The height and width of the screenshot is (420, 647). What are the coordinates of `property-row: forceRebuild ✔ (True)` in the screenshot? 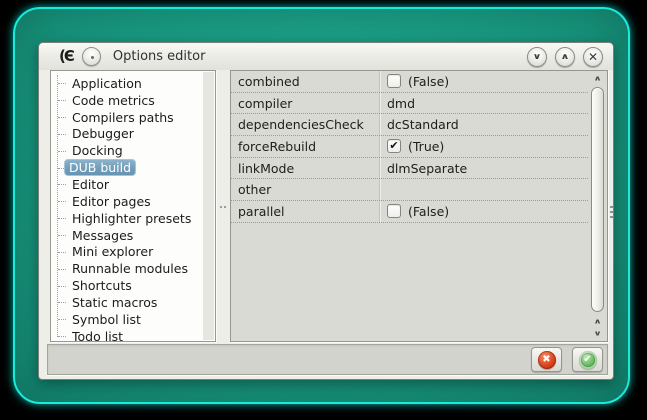 It's located at (409, 147).